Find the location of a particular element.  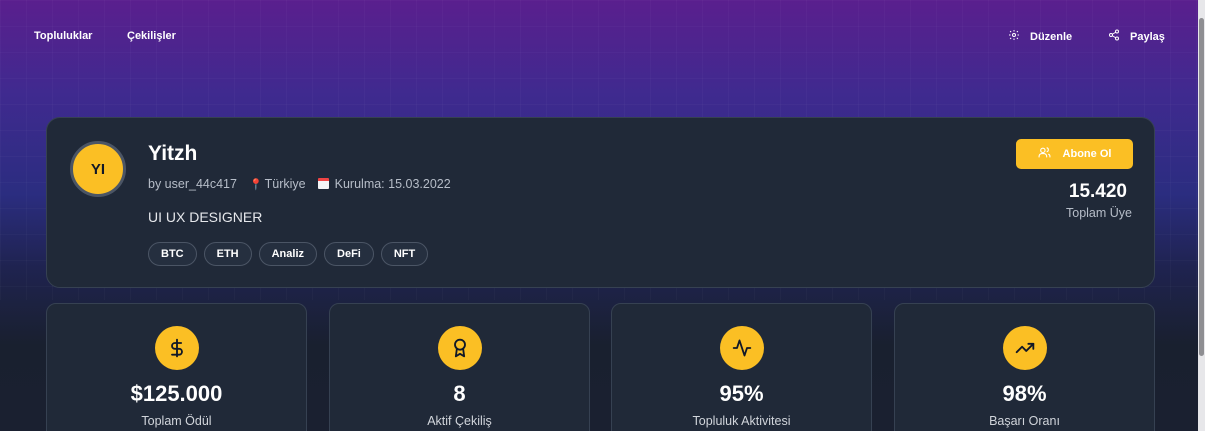

pin-icon: 📍 is located at coordinates (255, 185).